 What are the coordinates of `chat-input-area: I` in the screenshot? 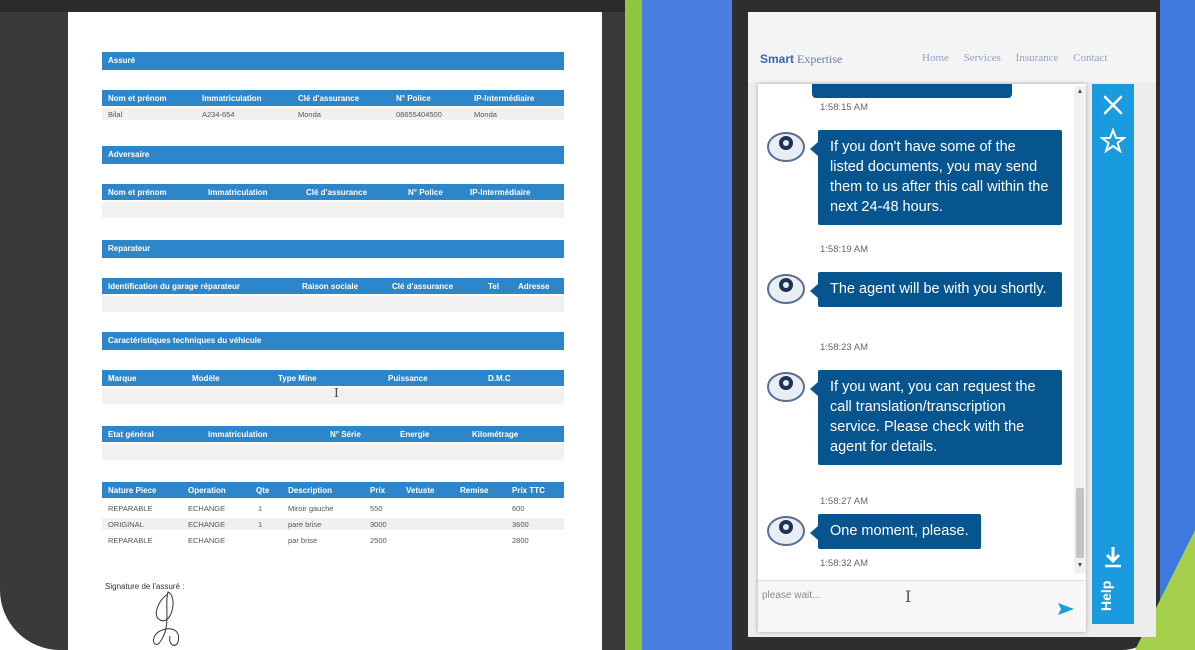 It's located at (922, 606).